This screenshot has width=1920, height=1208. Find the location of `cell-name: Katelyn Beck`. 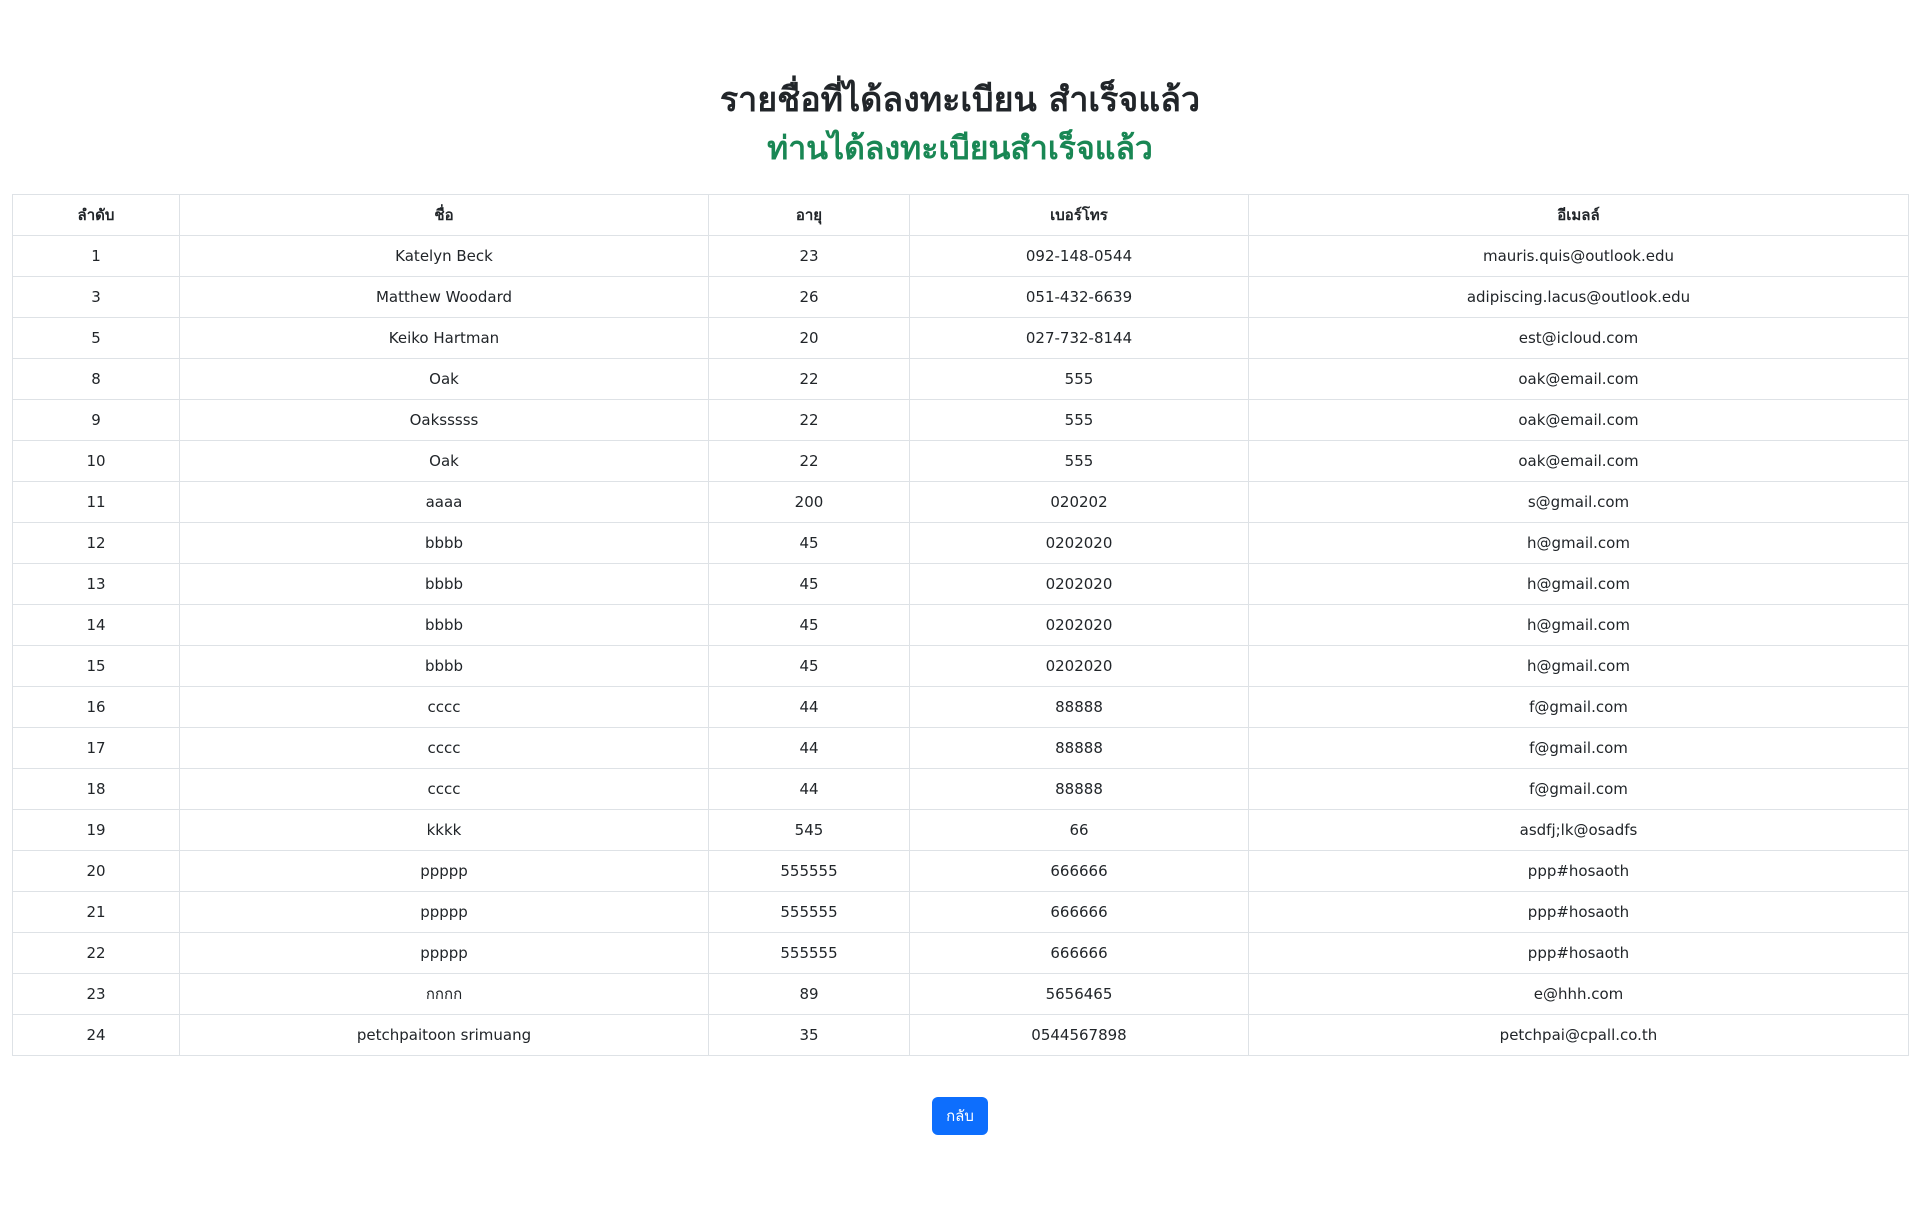

cell-name: Katelyn Beck is located at coordinates (444, 256).